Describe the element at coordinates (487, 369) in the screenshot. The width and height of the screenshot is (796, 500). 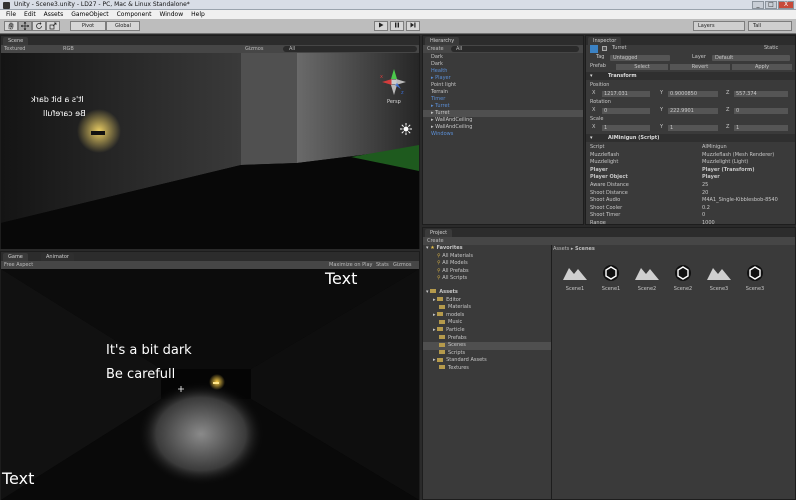
I see `folder-item: Textures` at that location.